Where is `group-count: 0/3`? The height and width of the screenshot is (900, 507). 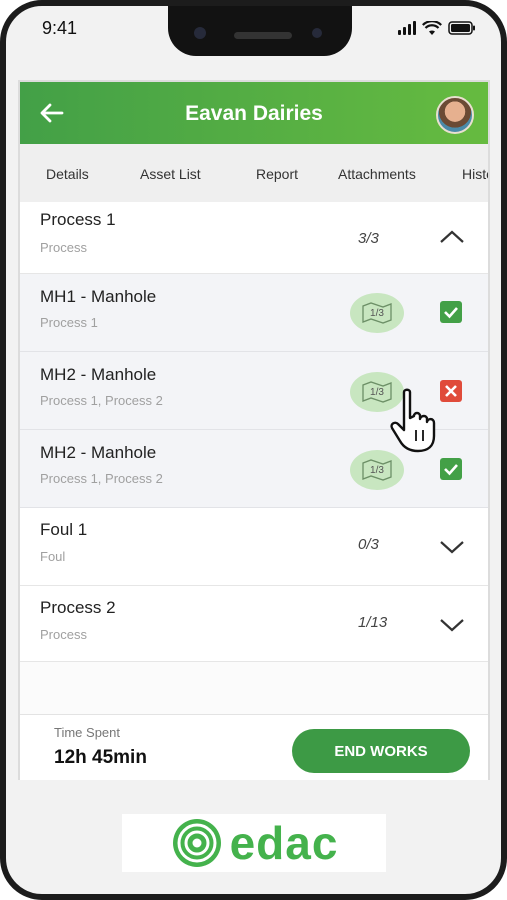 group-count: 0/3 is located at coordinates (368, 544).